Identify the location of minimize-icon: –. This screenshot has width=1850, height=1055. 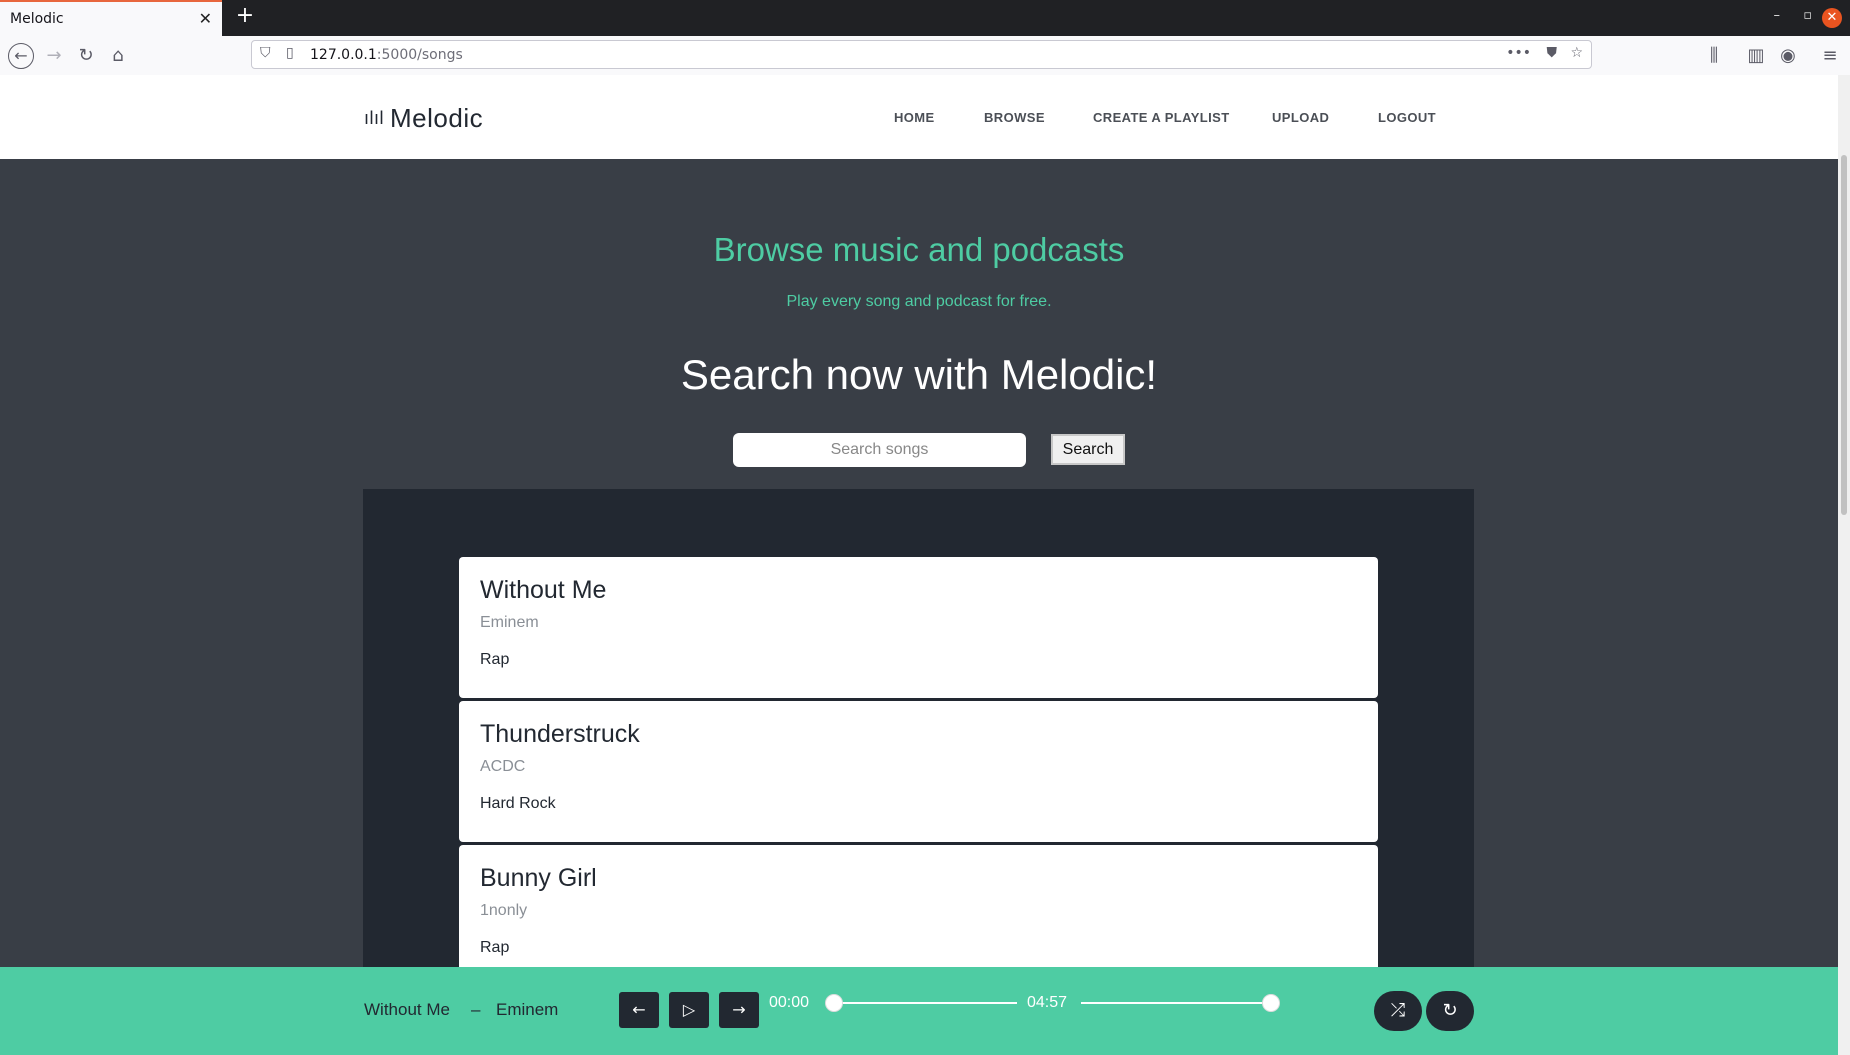
(1777, 15).